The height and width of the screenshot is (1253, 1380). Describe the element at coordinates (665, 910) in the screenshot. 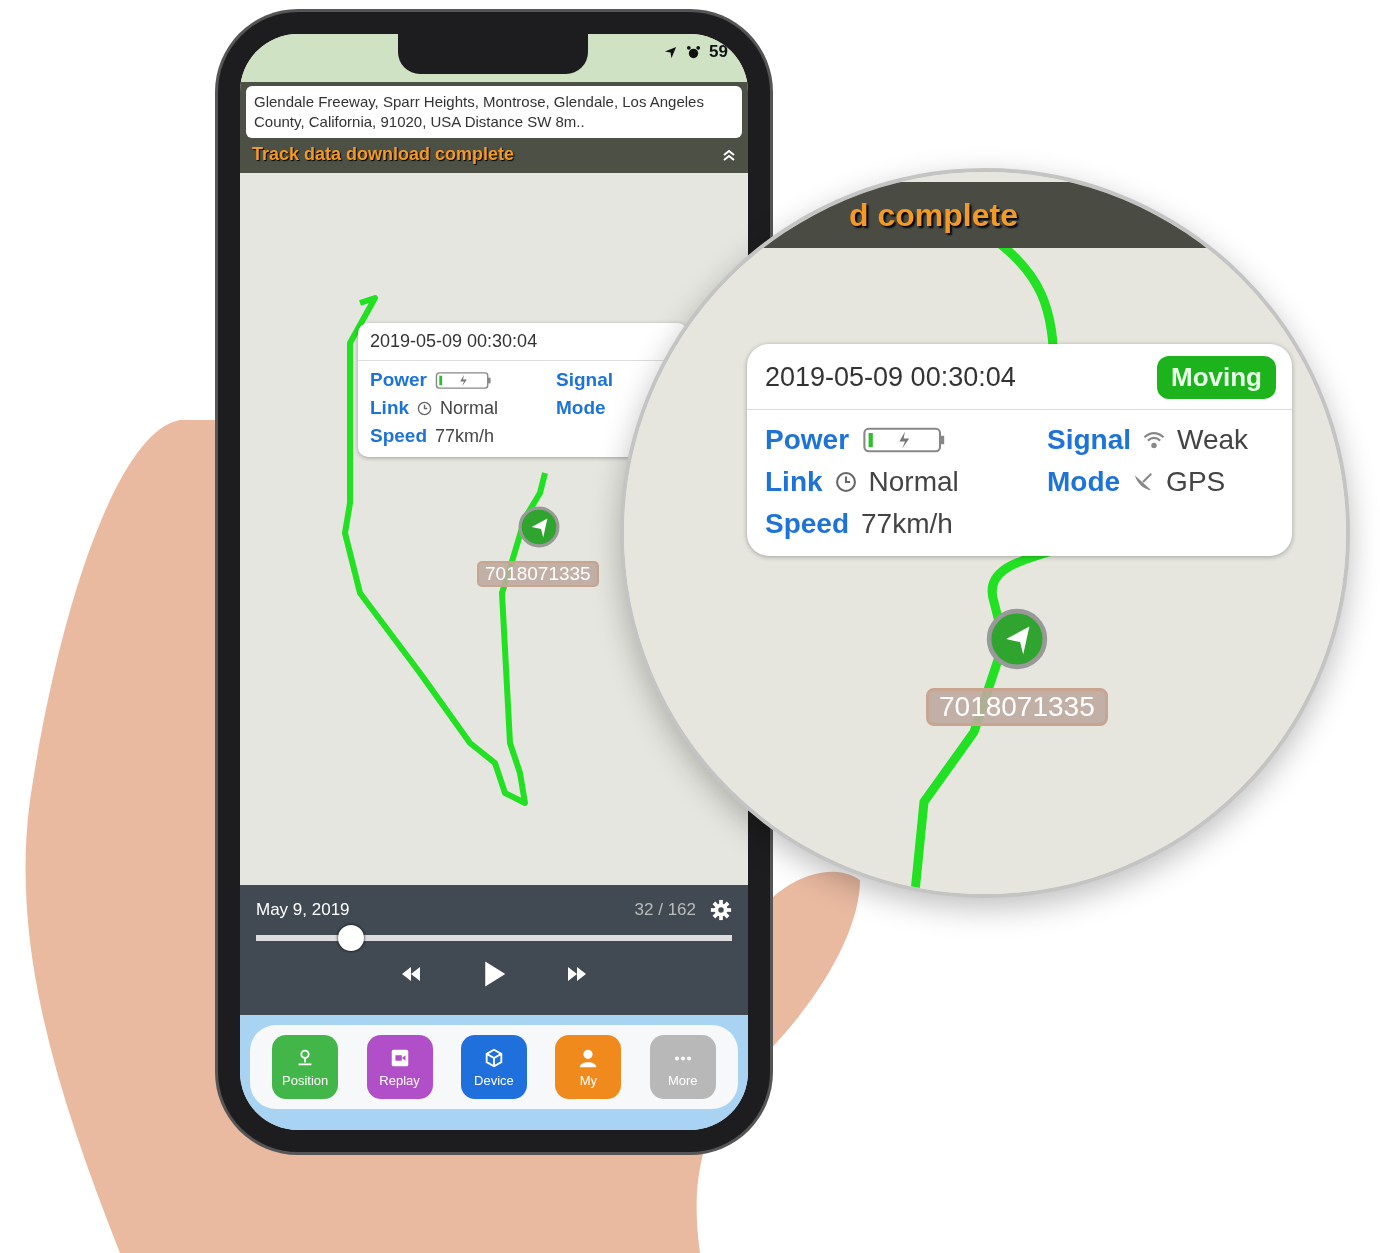

I see `point-counter: 32 / 162` at that location.